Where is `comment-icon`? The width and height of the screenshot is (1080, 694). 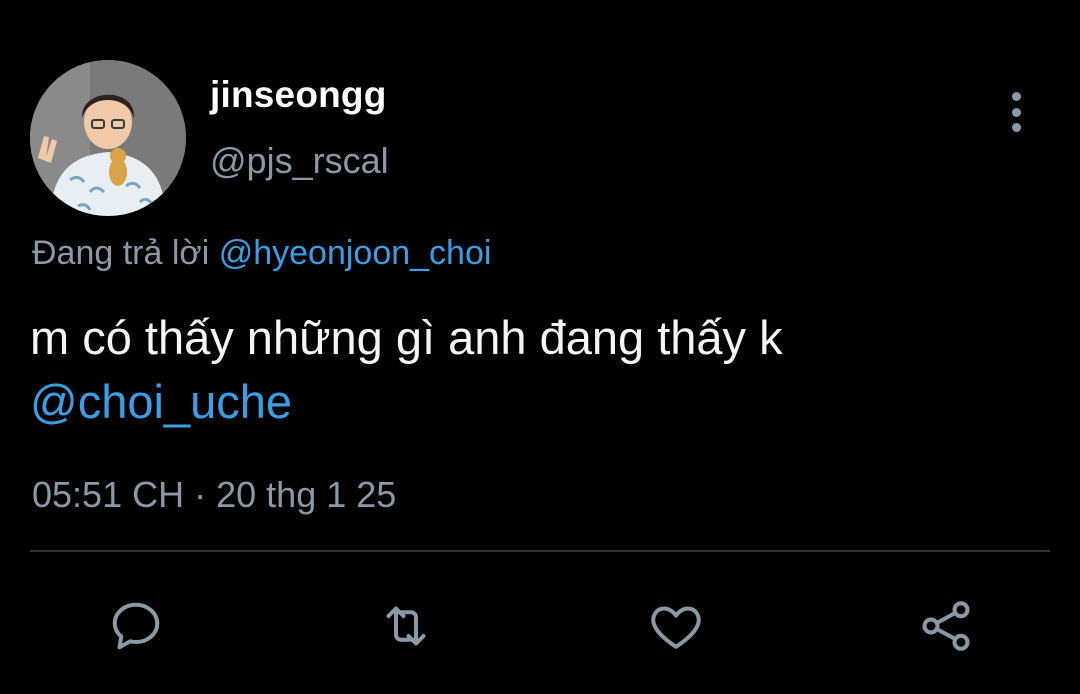 comment-icon is located at coordinates (136, 626).